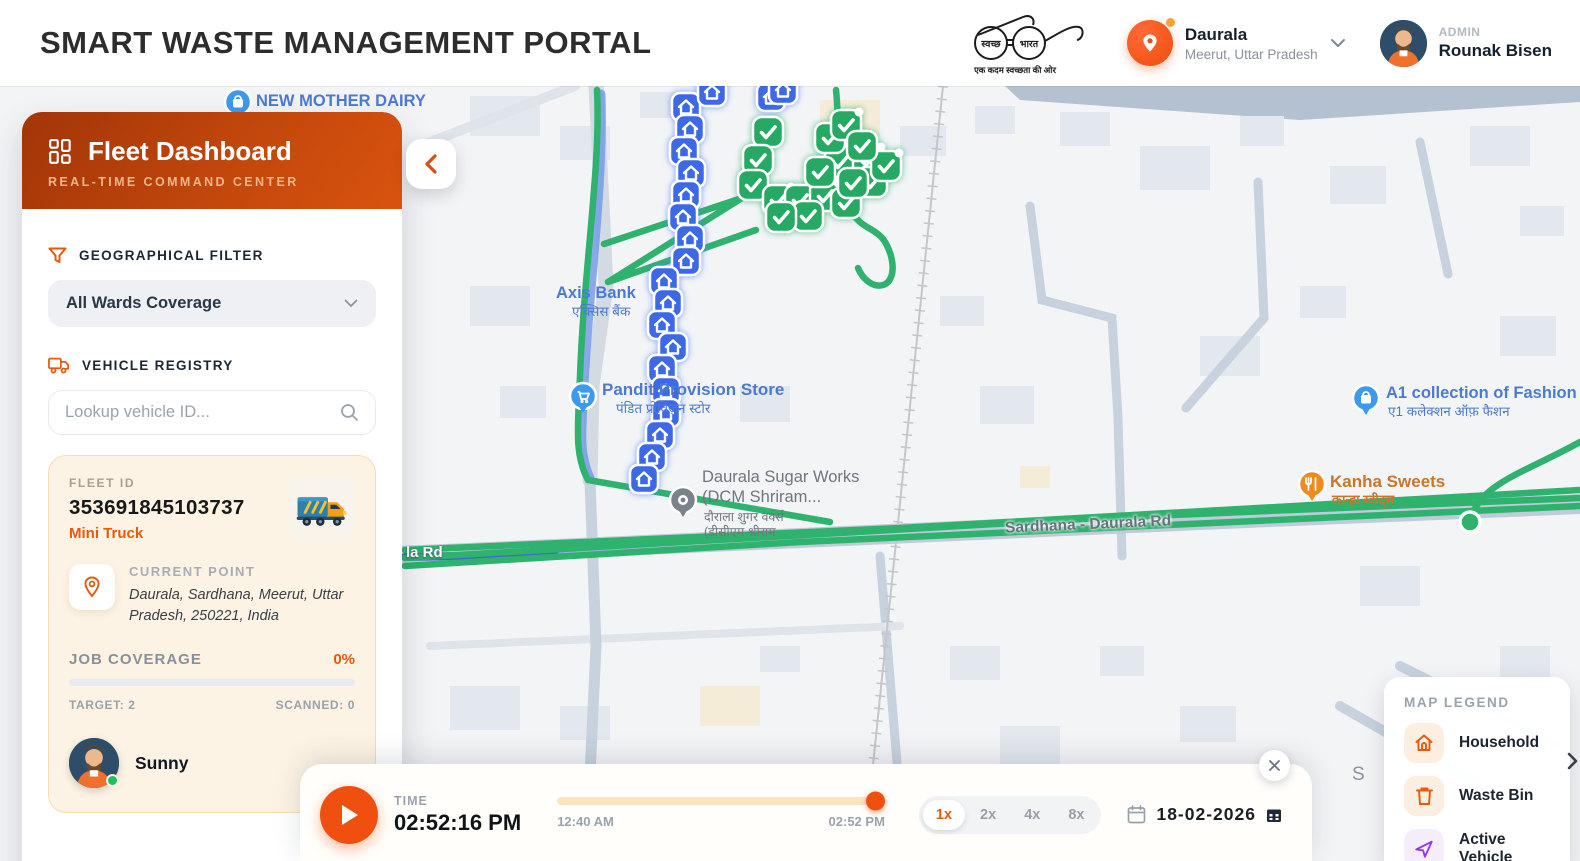 This screenshot has width=1580, height=861. I want to click on ward-filter-value: All Wards Coverage, so click(144, 303).